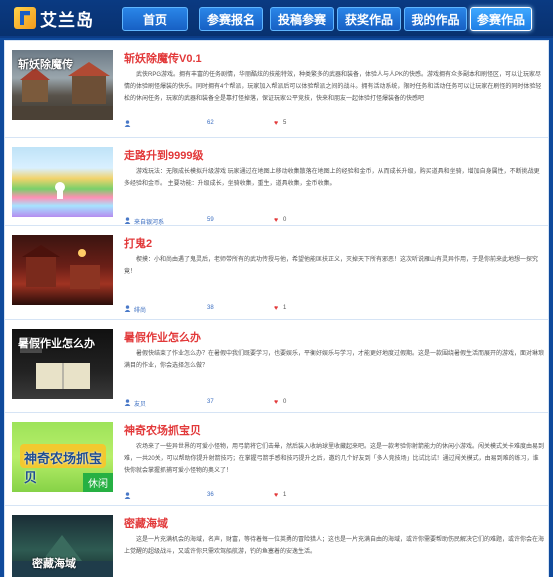 The image size is (553, 577). What do you see at coordinates (25, 18) in the screenshot?
I see `logo-icon` at bounding box center [25, 18].